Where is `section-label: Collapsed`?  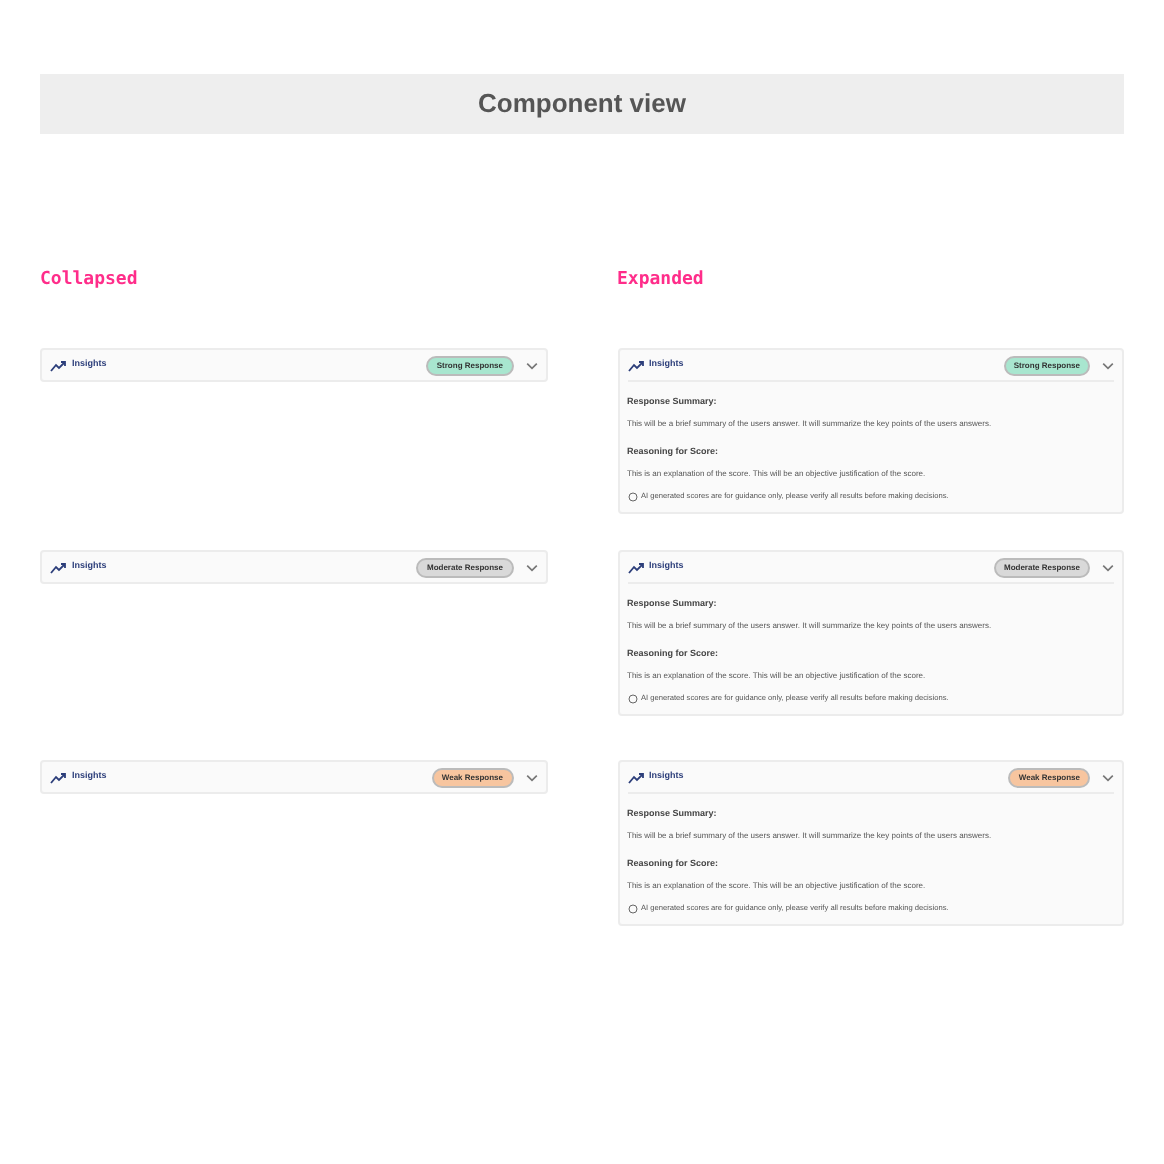 section-label: Collapsed is located at coordinates (90, 281).